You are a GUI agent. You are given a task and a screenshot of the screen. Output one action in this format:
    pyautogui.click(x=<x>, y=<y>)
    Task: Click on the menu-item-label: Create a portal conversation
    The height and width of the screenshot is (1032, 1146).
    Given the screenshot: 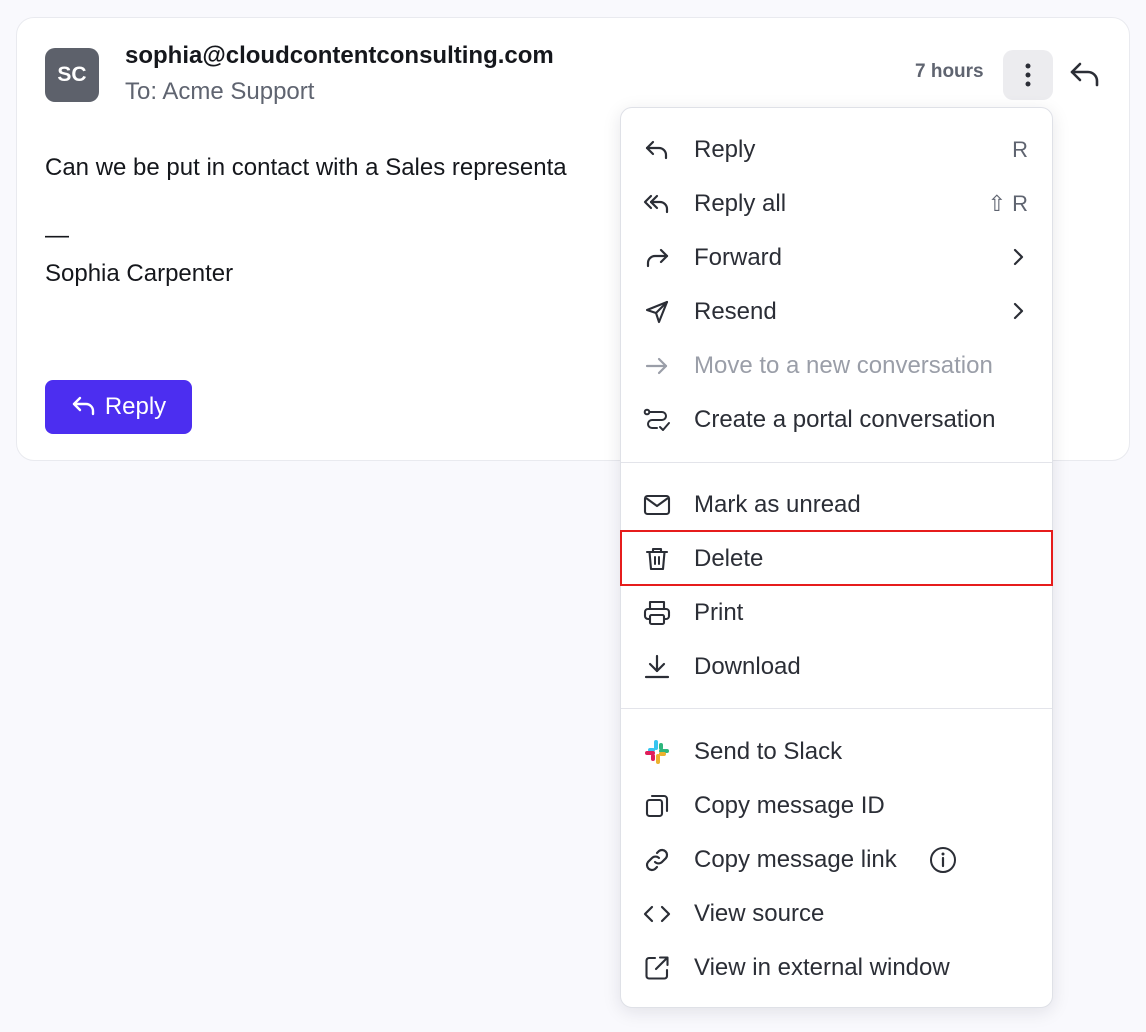 What is the action you would take?
    pyautogui.click(x=845, y=419)
    